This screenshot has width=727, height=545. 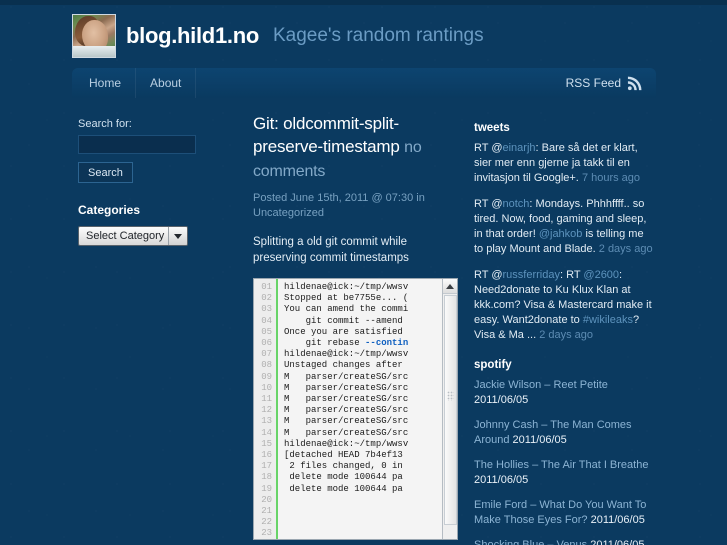 I want to click on code-scrollbar, so click(x=449, y=409).